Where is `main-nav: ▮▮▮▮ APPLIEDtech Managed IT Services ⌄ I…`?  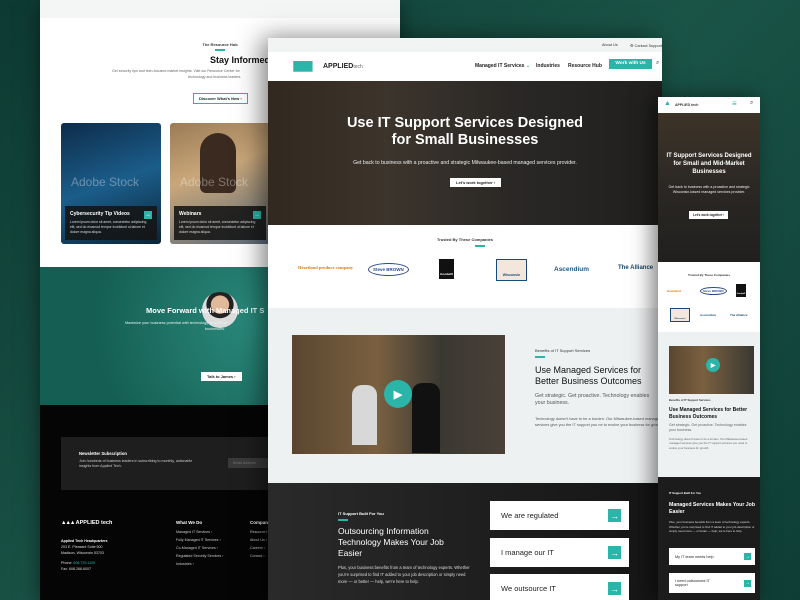
main-nav: ▮▮▮▮ APPLIEDtech Managed IT Services ⌄ I… is located at coordinates (465, 66).